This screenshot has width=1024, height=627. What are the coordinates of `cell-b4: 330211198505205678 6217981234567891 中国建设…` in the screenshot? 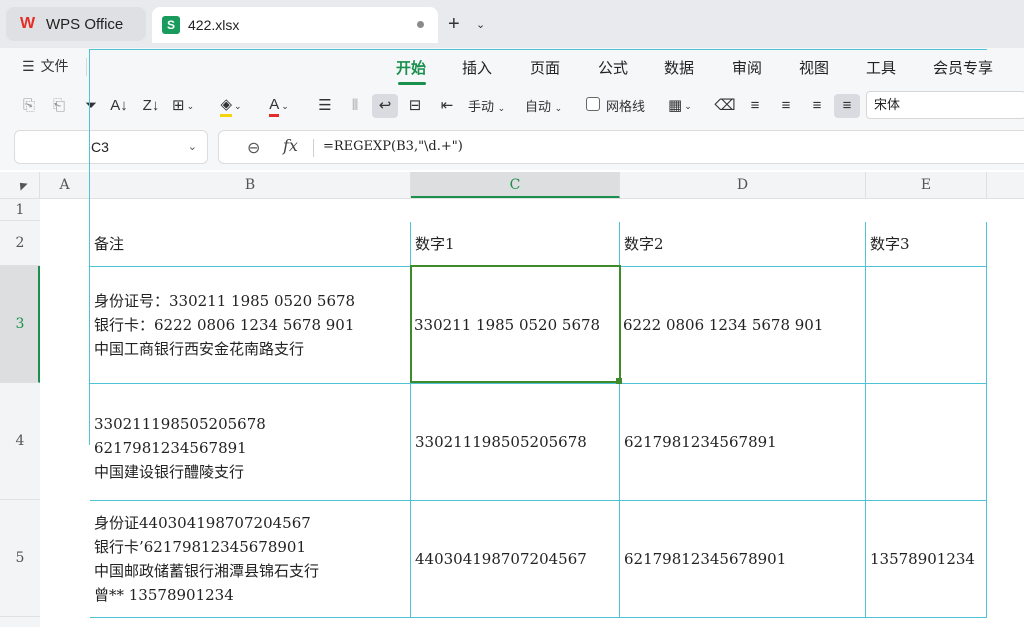 It's located at (250, 442).